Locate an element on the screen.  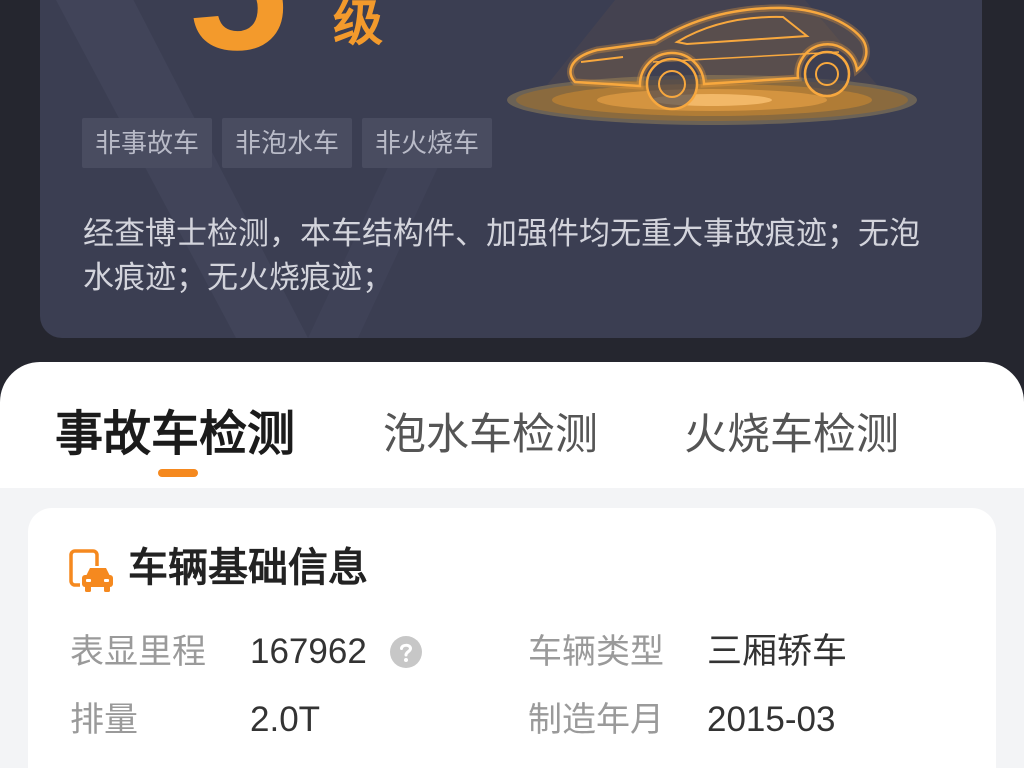
car-document-icon is located at coordinates (91, 571).